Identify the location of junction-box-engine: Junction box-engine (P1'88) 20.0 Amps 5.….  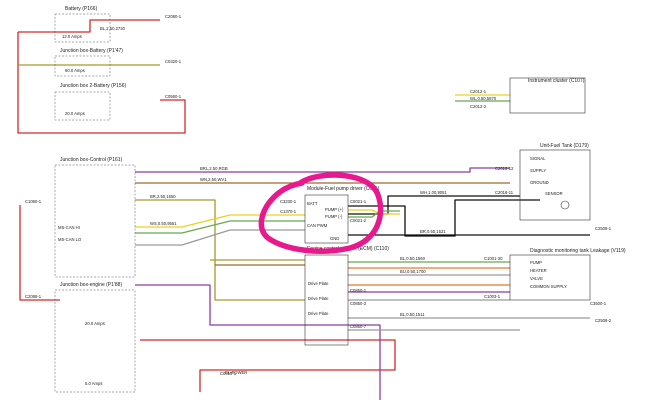
(95, 337).